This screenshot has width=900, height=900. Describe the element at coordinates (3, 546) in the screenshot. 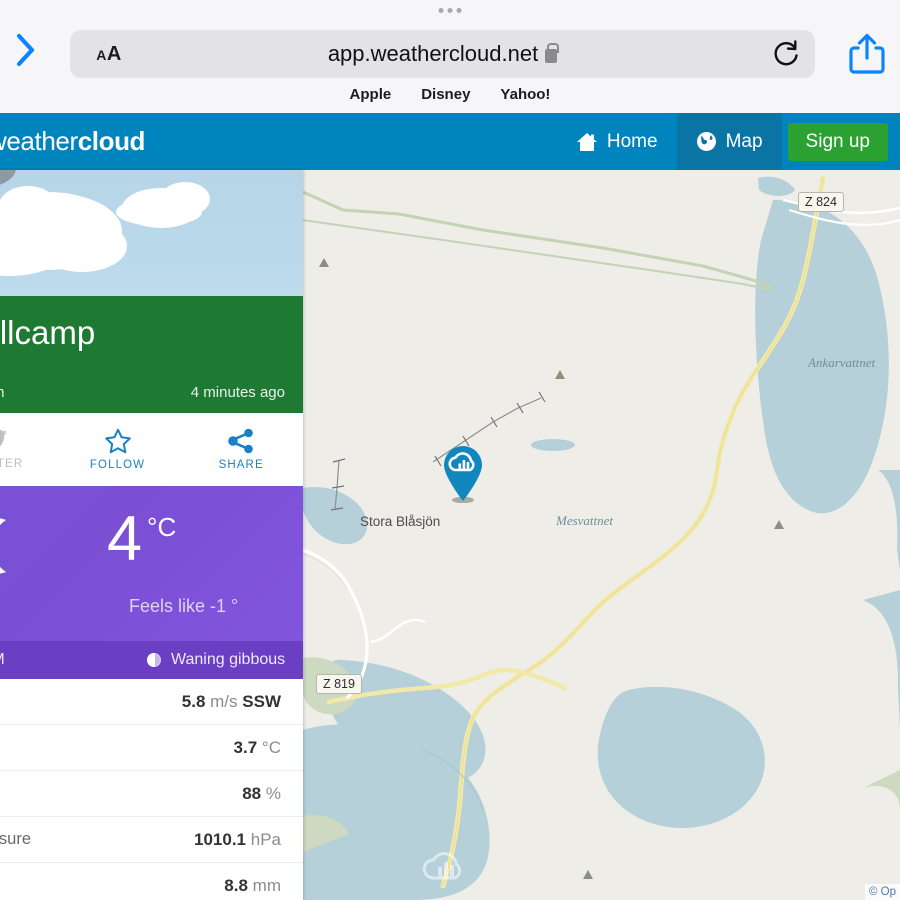

I see `moon-icon` at that location.